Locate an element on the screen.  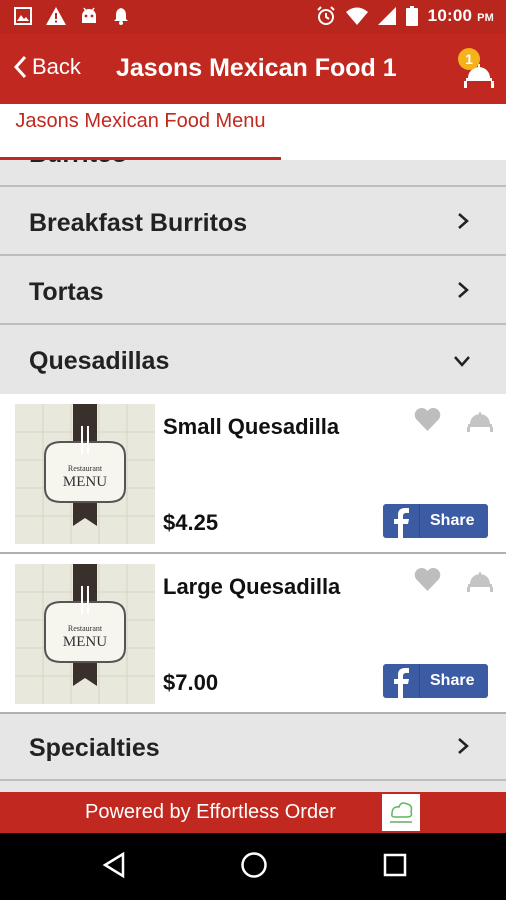
cart-count-badge: 1 is located at coordinates (469, 59).